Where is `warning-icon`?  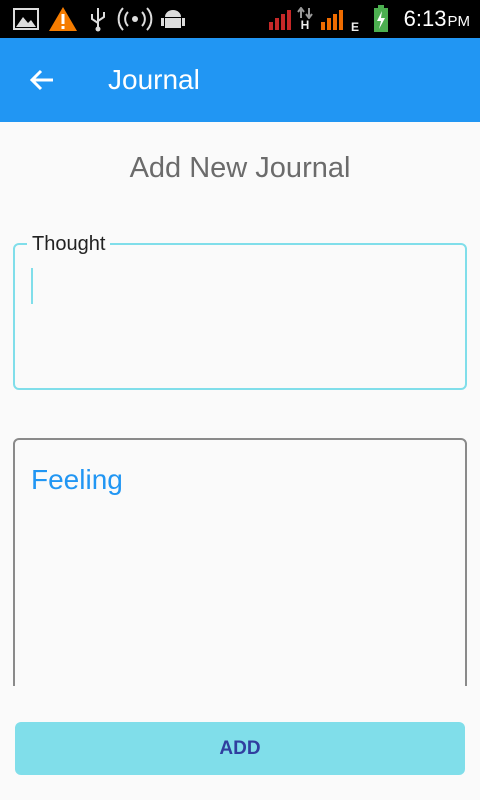 warning-icon is located at coordinates (63, 19).